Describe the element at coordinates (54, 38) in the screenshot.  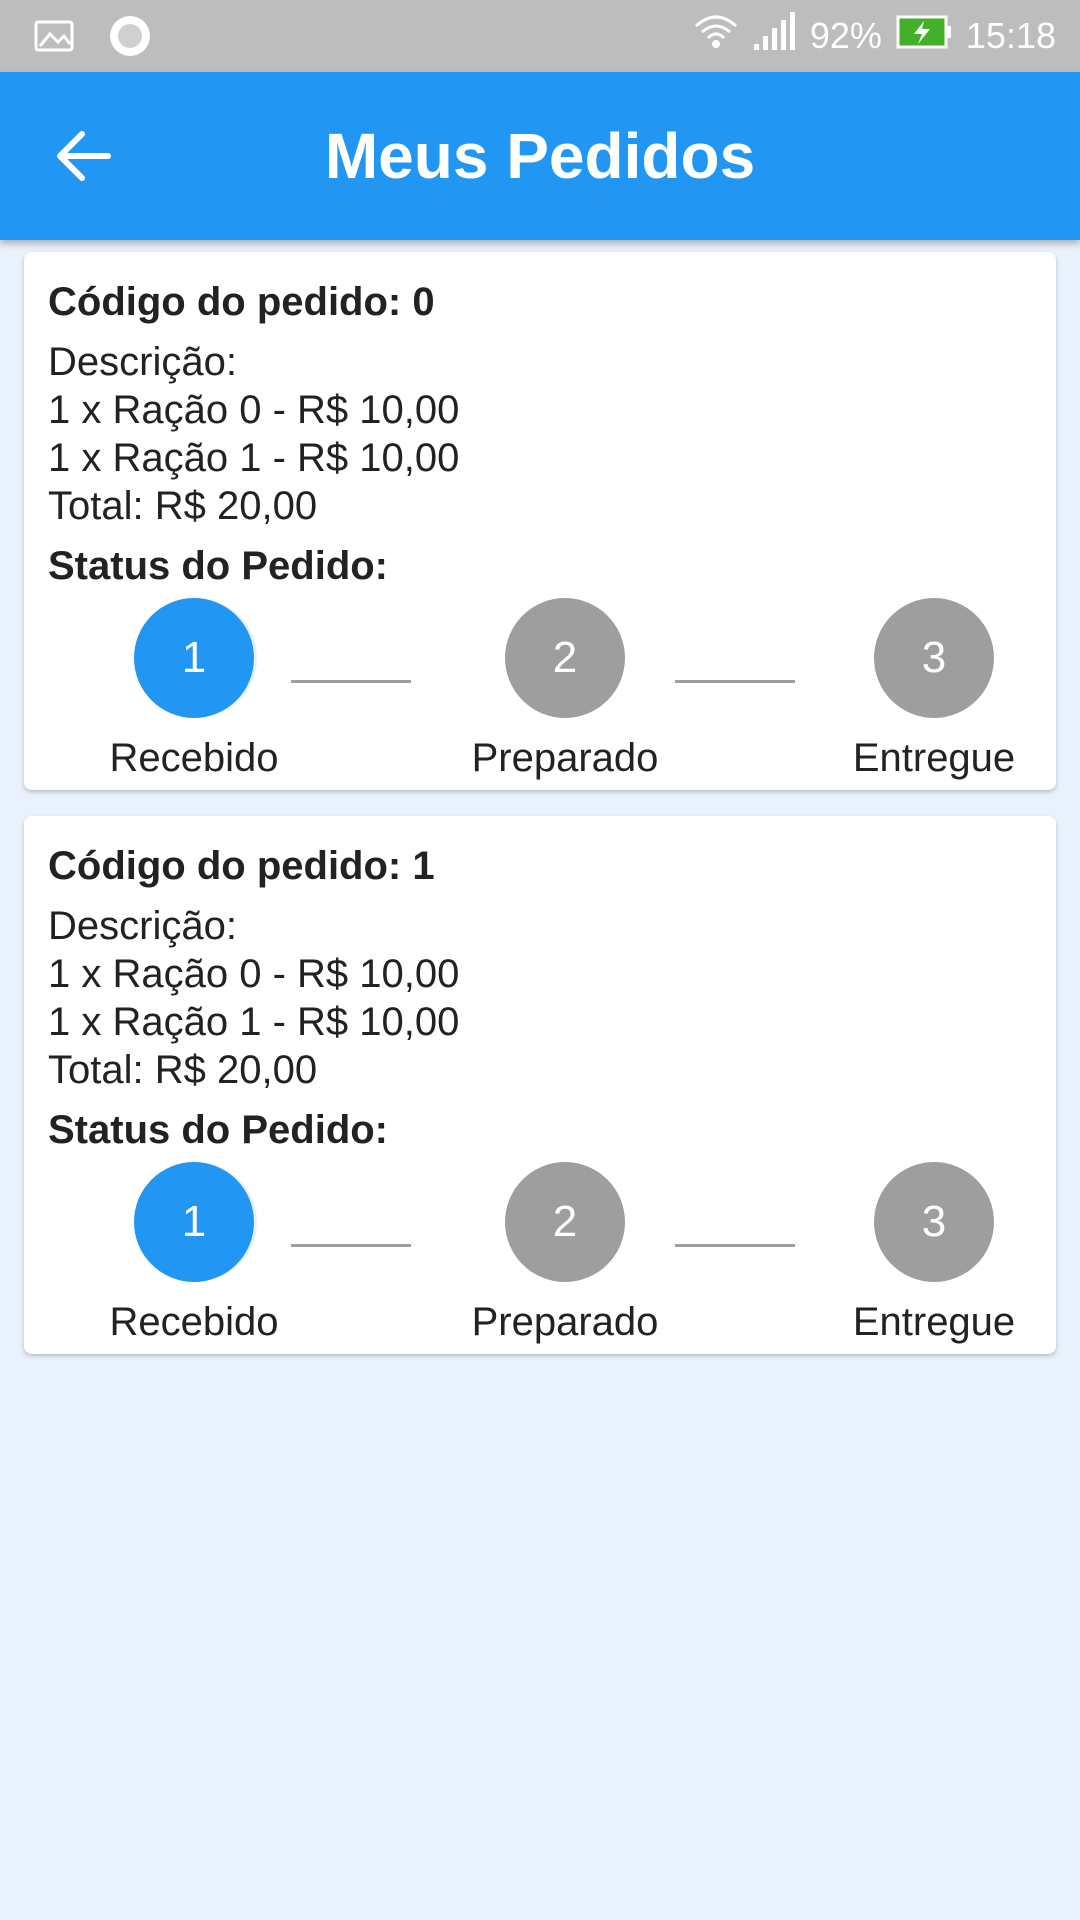
I see `gallery-icon` at that location.